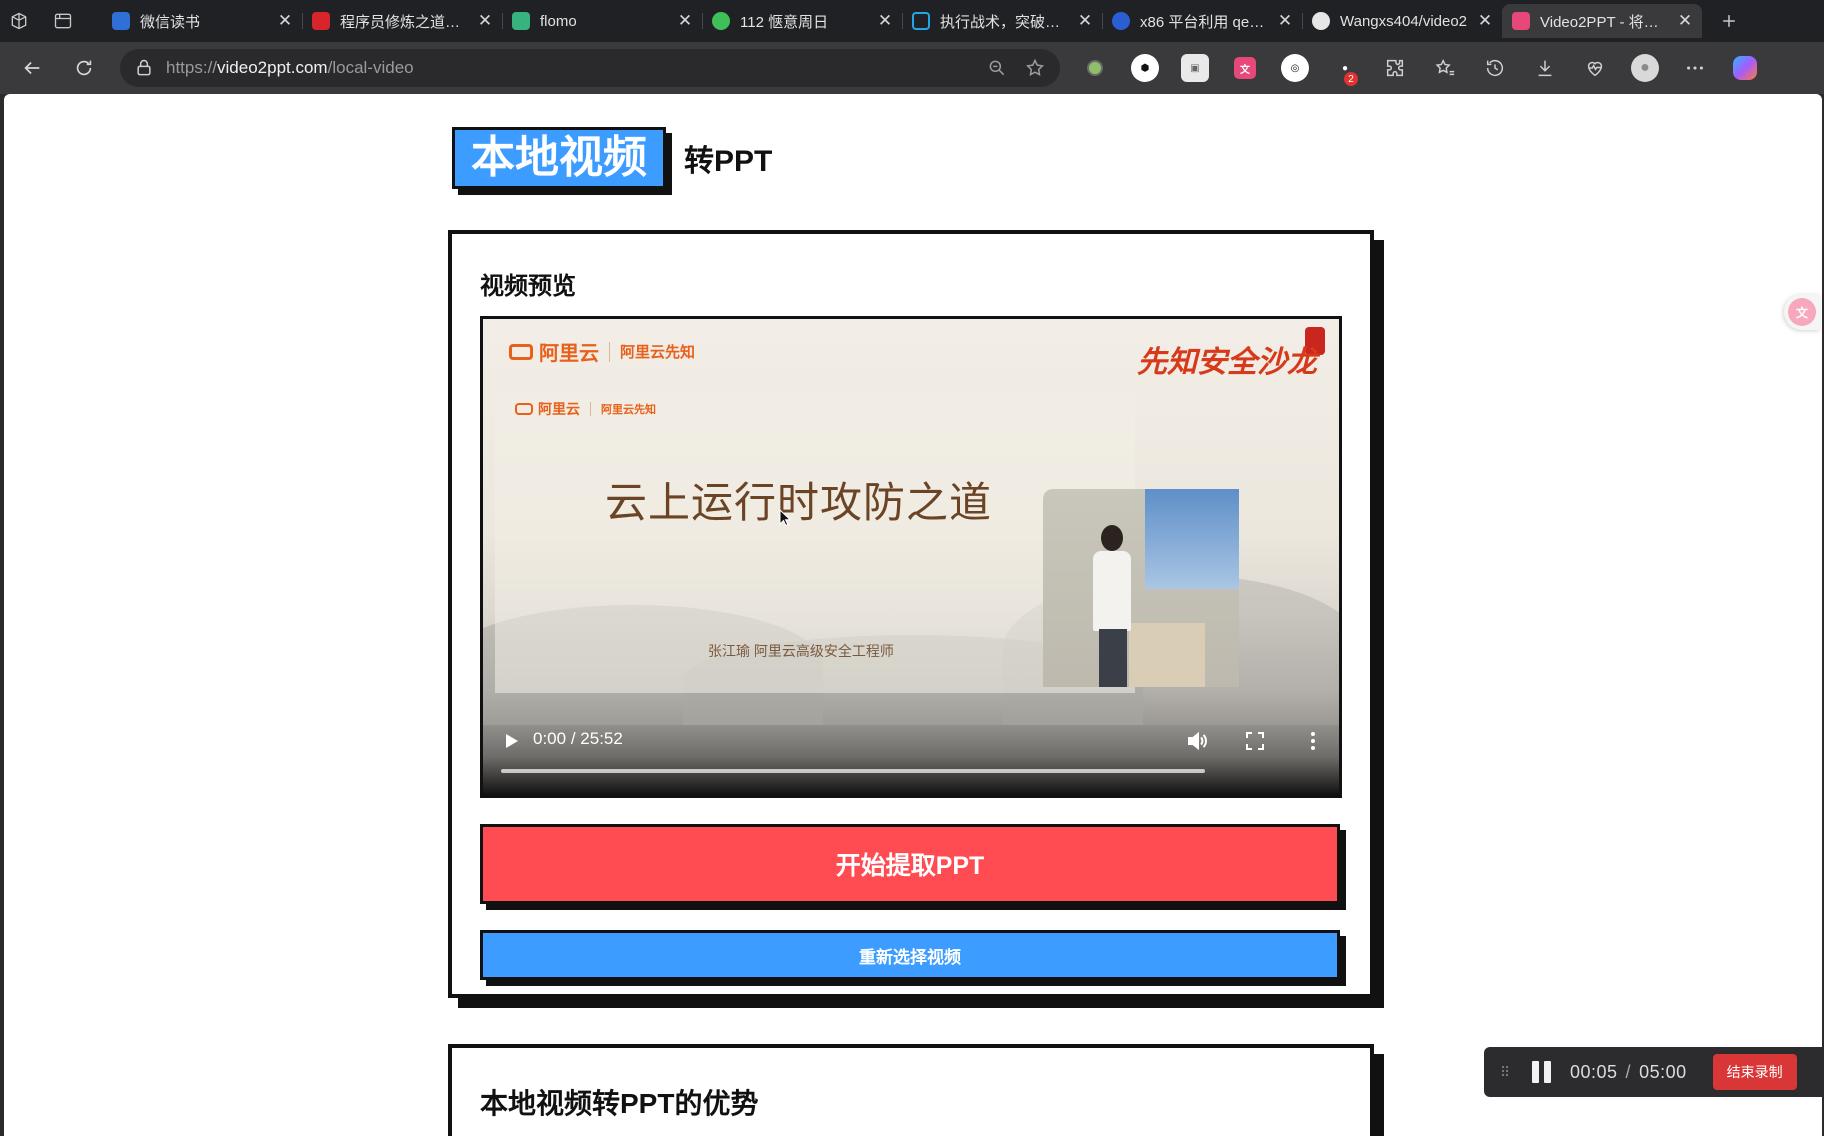 This screenshot has width=1824, height=1136. Describe the element at coordinates (585, 409) in the screenshot. I see `brand-logo-row-small: 阿里云 阿里云先知` at that location.